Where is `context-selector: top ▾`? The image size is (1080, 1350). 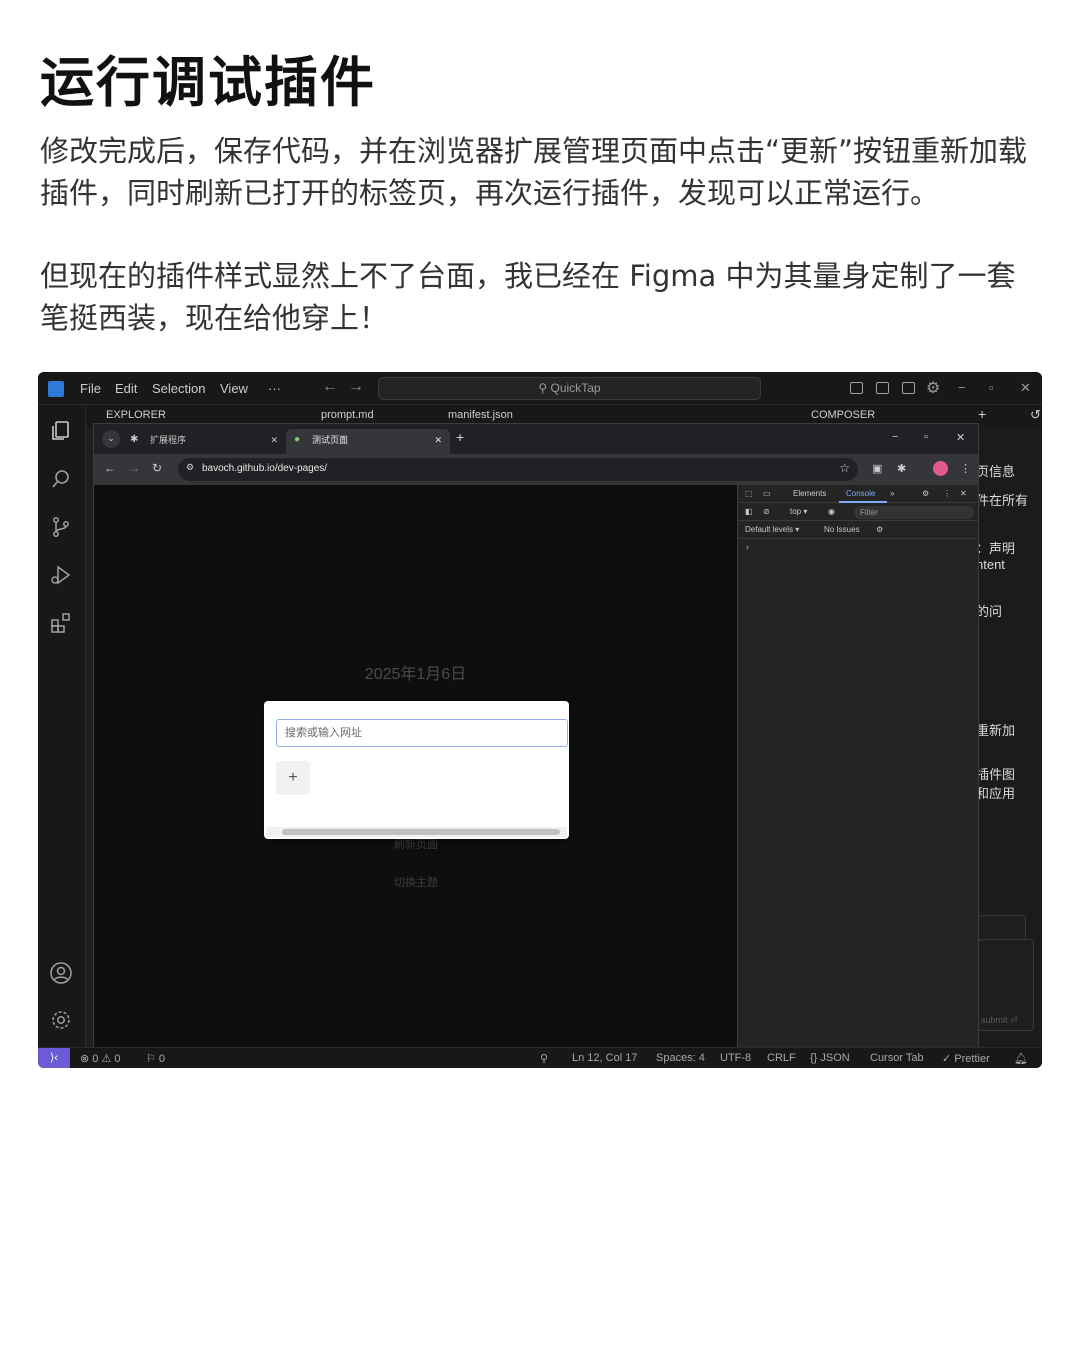 context-selector: top ▾ is located at coordinates (798, 511).